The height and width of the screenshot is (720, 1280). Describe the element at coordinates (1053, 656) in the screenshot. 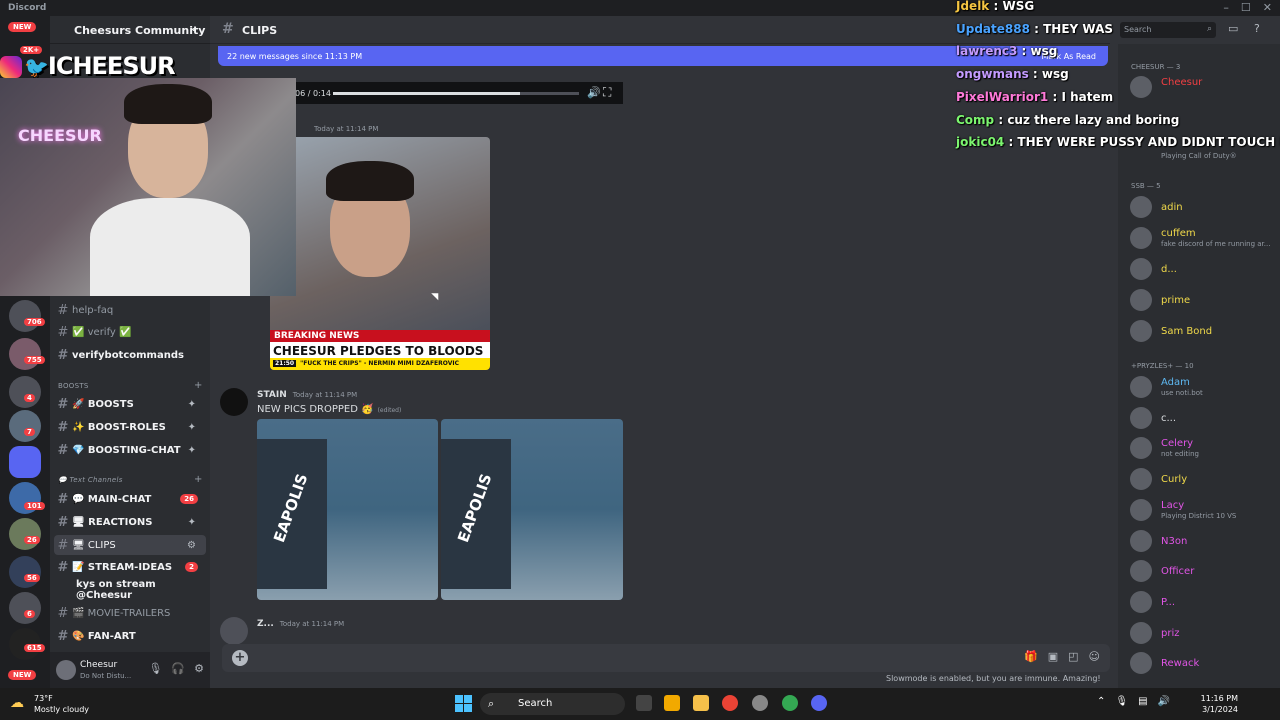

I see `gif-icon: ▣` at that location.